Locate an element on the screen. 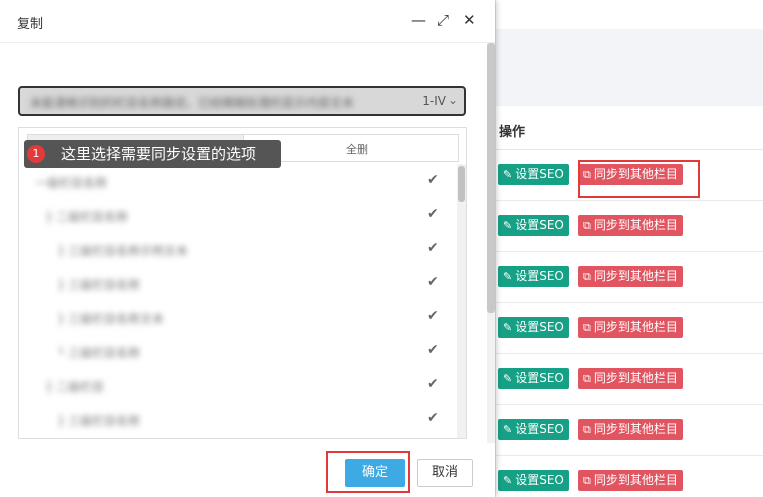 Image resolution: width=763 pixels, height=497 pixels. dialog-scrollbar-thumb is located at coordinates (491, 178).